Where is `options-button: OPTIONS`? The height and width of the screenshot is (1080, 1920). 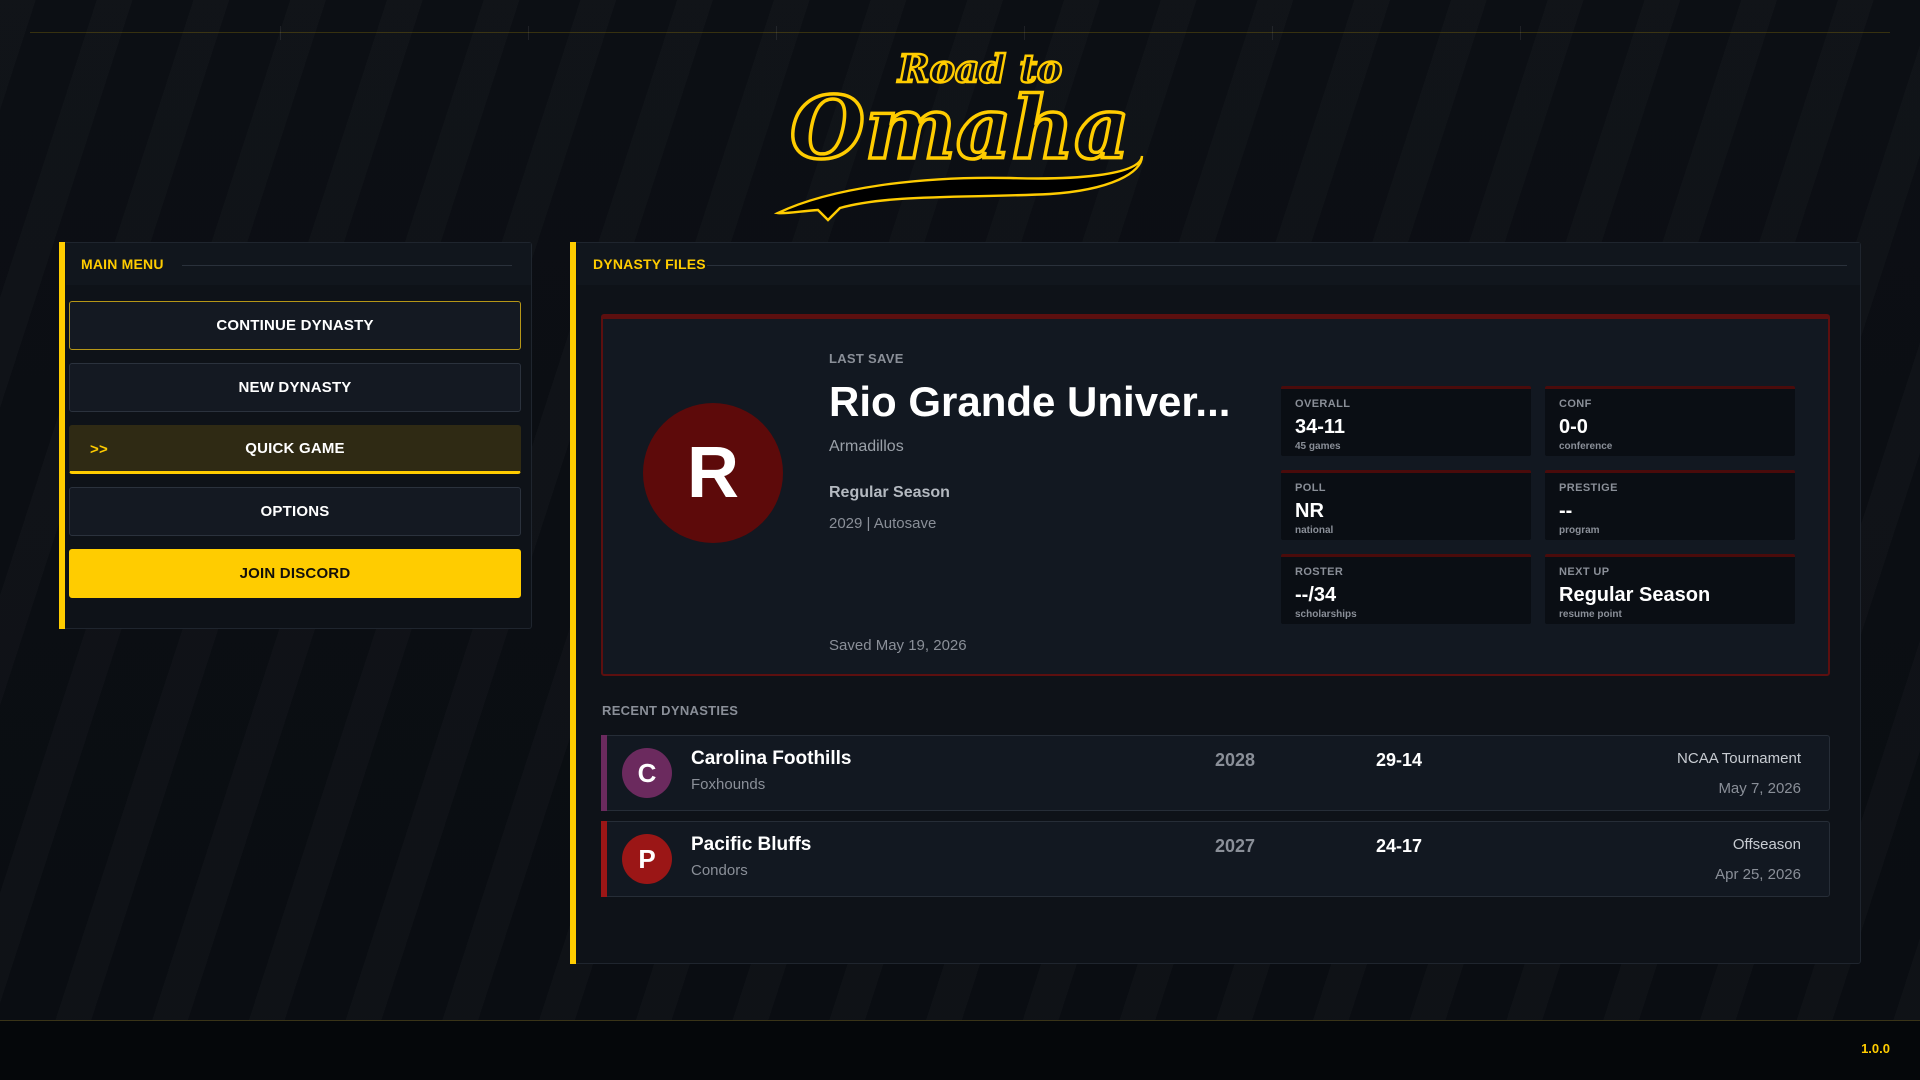
options-button: OPTIONS is located at coordinates (295, 511).